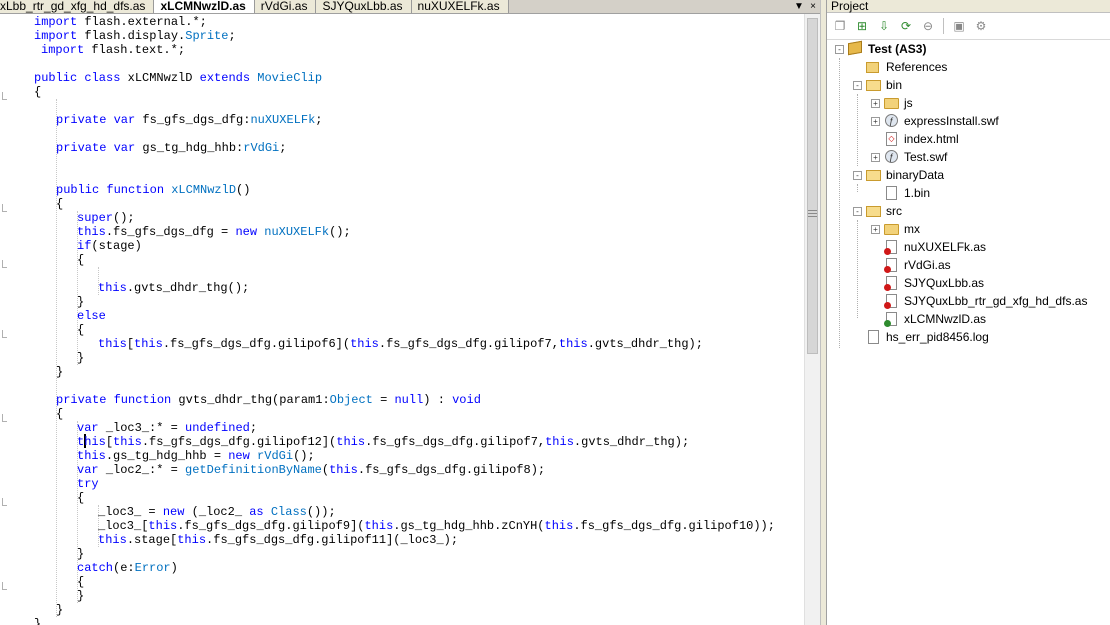  Describe the element at coordinates (173, 288) in the screenshot. I see `code-line: this.gvts_dhdr_thg();` at that location.